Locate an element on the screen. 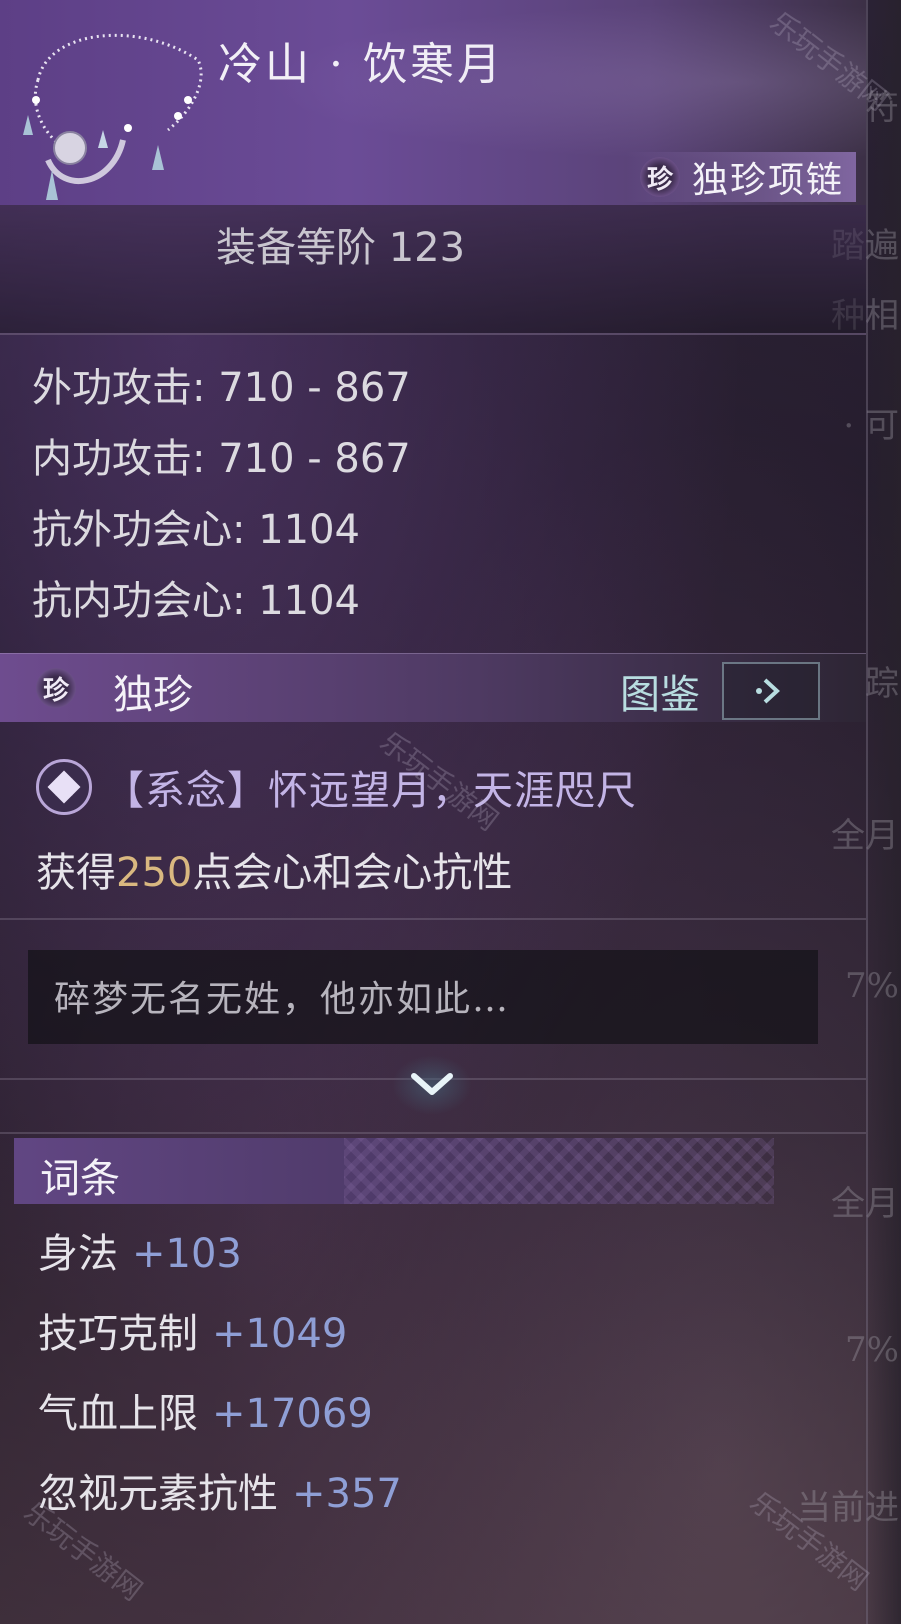  unique-label: 独珍 is located at coordinates (153, 695).